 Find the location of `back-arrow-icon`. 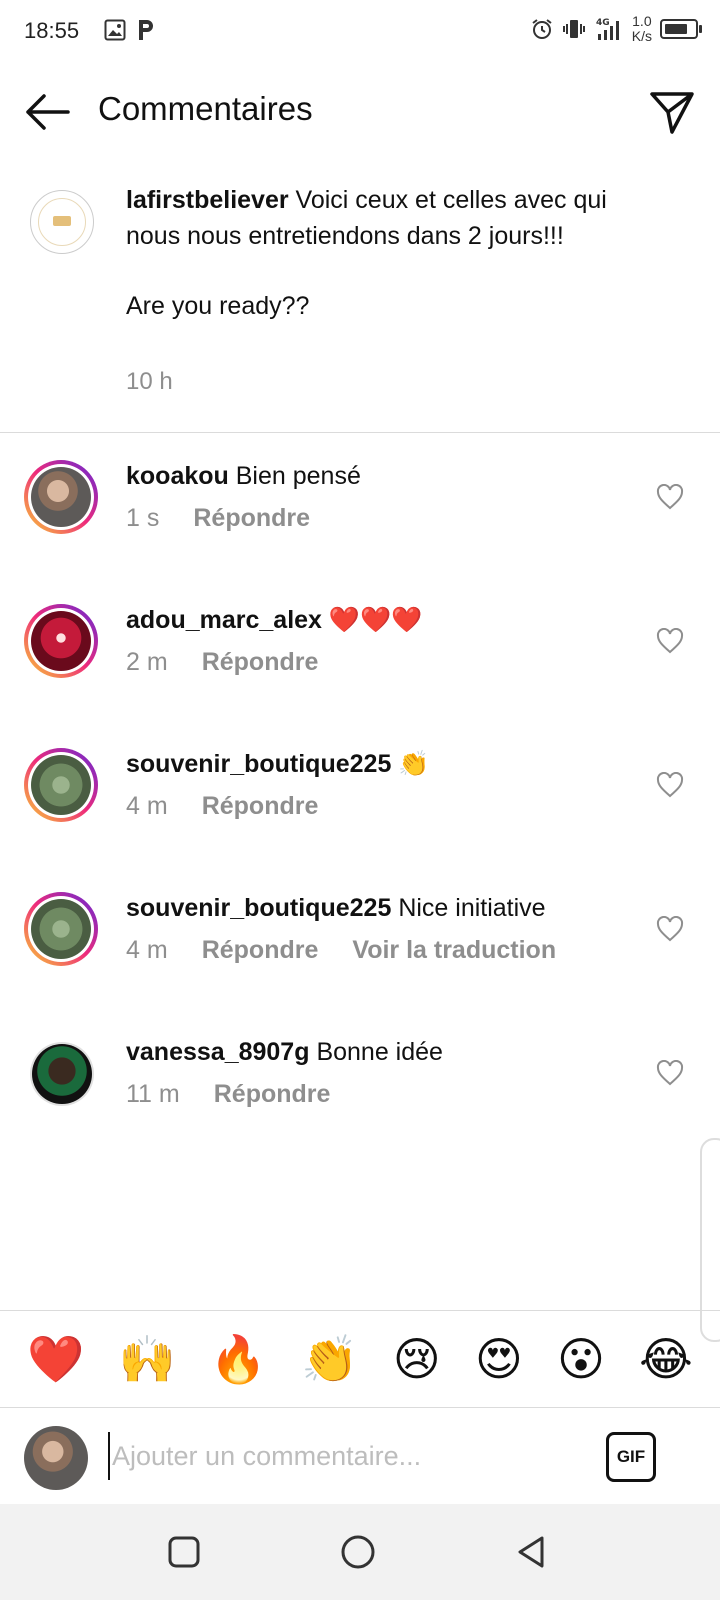

back-arrow-icon is located at coordinates (47, 112).